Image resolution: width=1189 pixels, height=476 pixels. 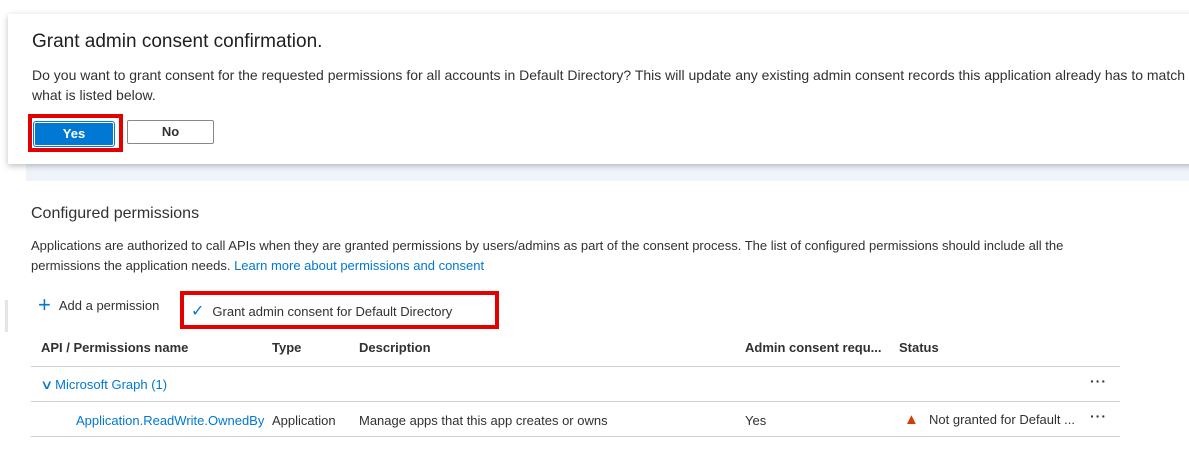 What do you see at coordinates (47, 384) in the screenshot?
I see `chevron-down-icon: ∨` at bounding box center [47, 384].